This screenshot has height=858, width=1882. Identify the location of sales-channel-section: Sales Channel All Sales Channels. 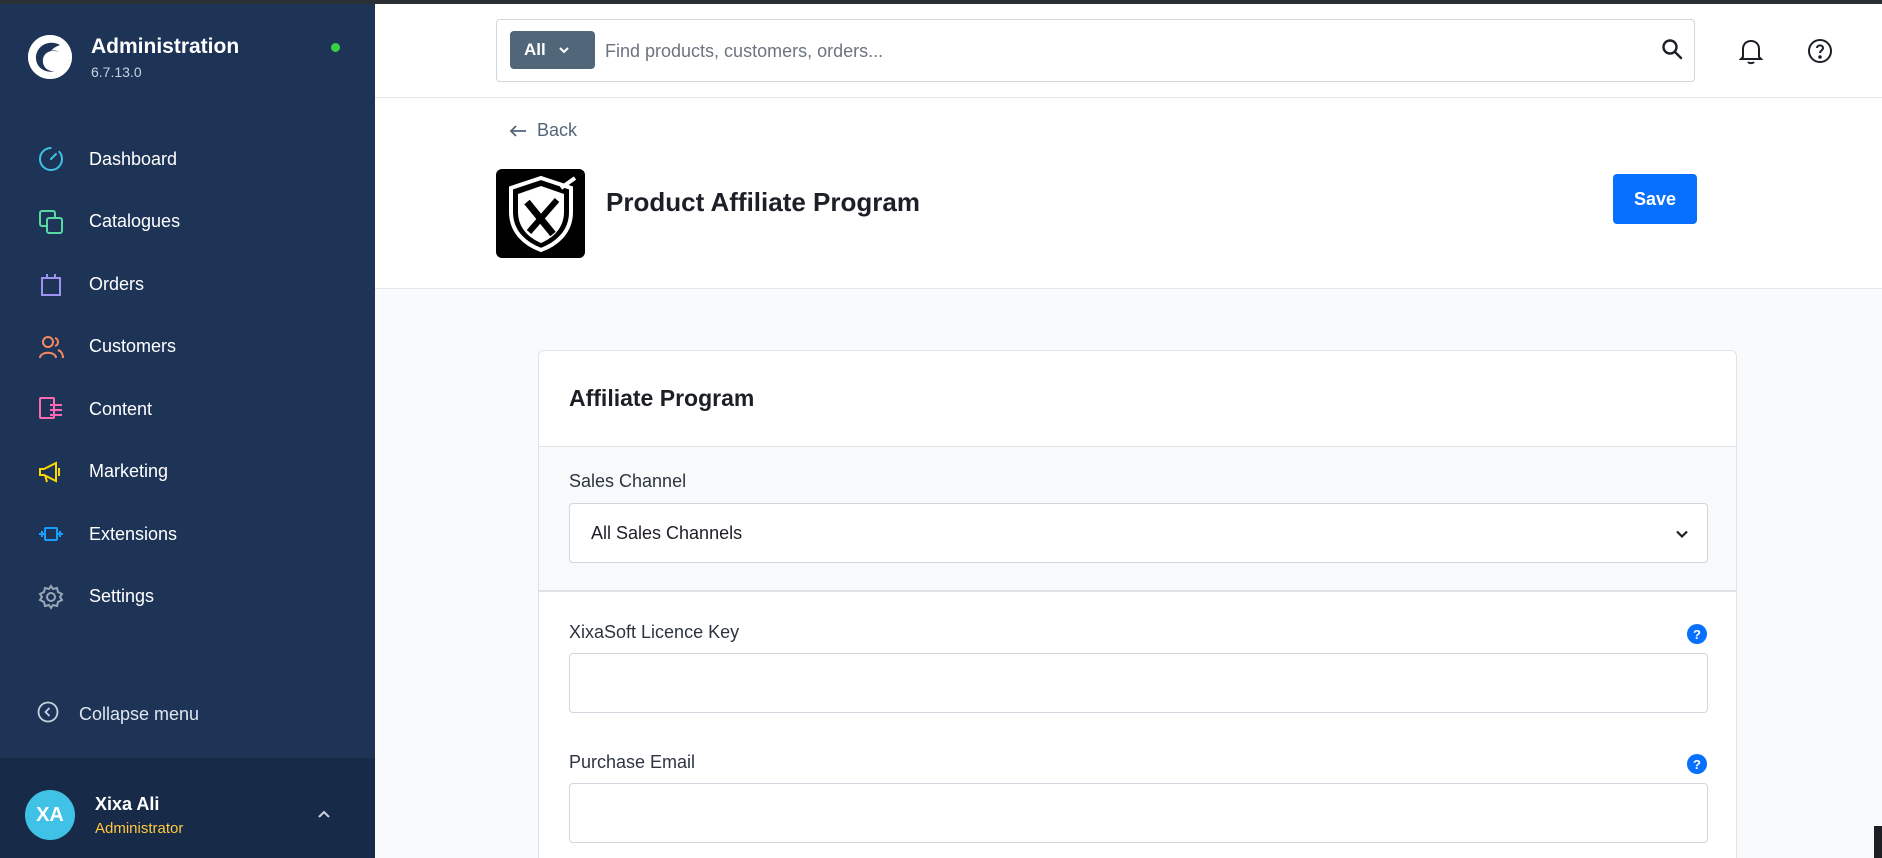
(1137, 519).